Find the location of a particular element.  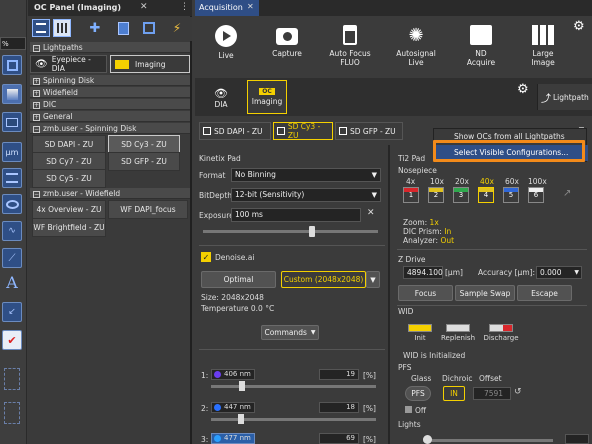

lightpath-button: ⤴ Lightpath is located at coordinates (564, 97).